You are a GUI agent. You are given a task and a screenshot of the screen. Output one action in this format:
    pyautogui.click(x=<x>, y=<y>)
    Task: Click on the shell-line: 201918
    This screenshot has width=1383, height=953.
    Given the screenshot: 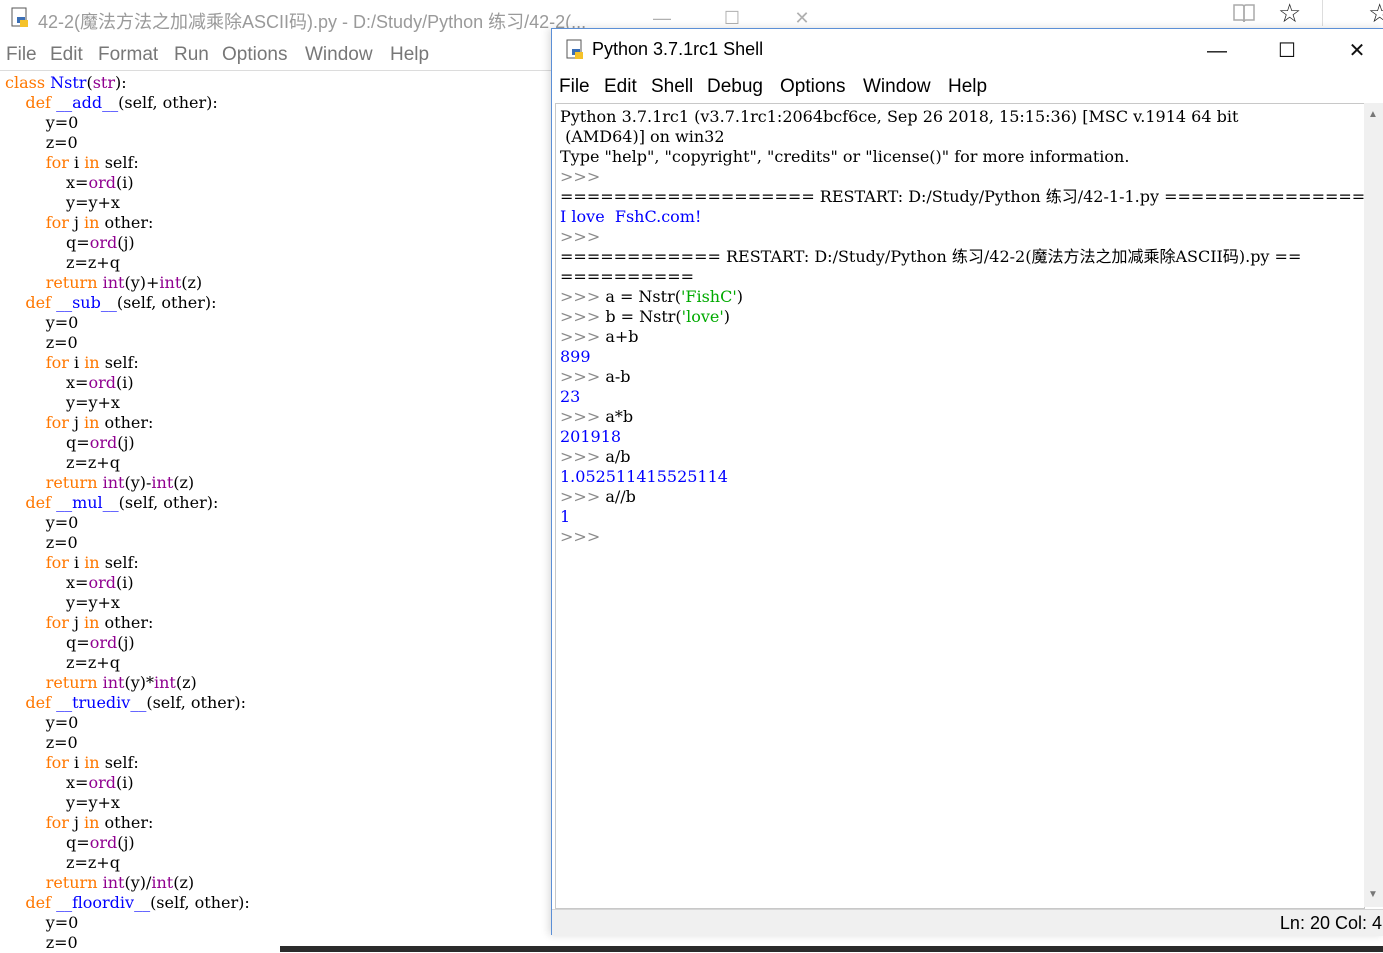 What is the action you would take?
    pyautogui.click(x=591, y=436)
    